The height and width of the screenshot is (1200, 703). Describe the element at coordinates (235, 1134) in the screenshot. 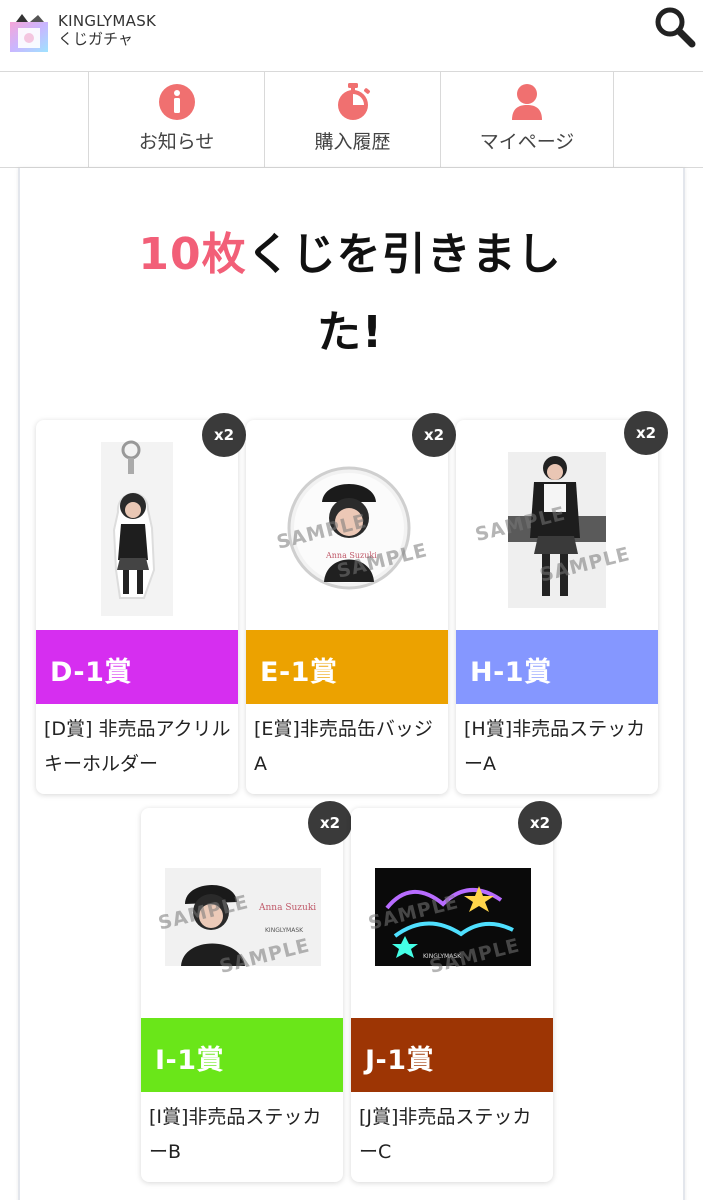

I see `prize-name: [I賞]非売品ステッカーB` at that location.